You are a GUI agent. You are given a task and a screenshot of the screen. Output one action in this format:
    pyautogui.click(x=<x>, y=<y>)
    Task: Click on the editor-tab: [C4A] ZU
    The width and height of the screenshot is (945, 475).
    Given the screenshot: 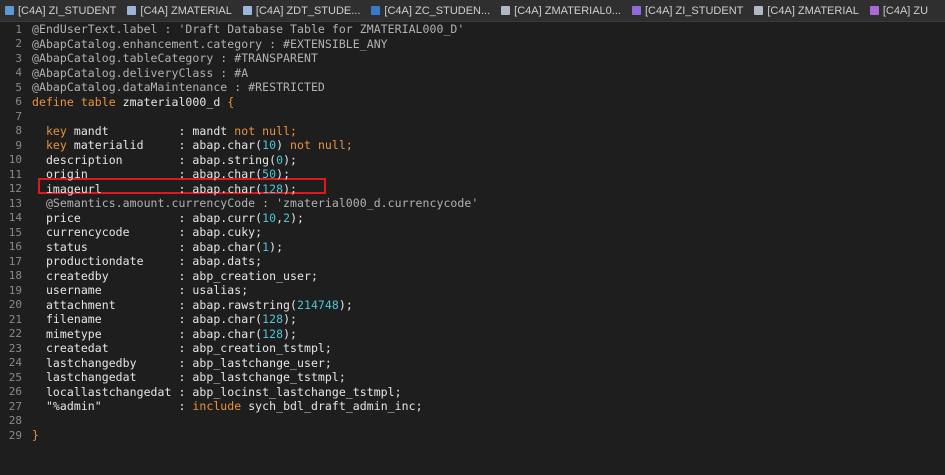 What is the action you would take?
    pyautogui.click(x=899, y=10)
    